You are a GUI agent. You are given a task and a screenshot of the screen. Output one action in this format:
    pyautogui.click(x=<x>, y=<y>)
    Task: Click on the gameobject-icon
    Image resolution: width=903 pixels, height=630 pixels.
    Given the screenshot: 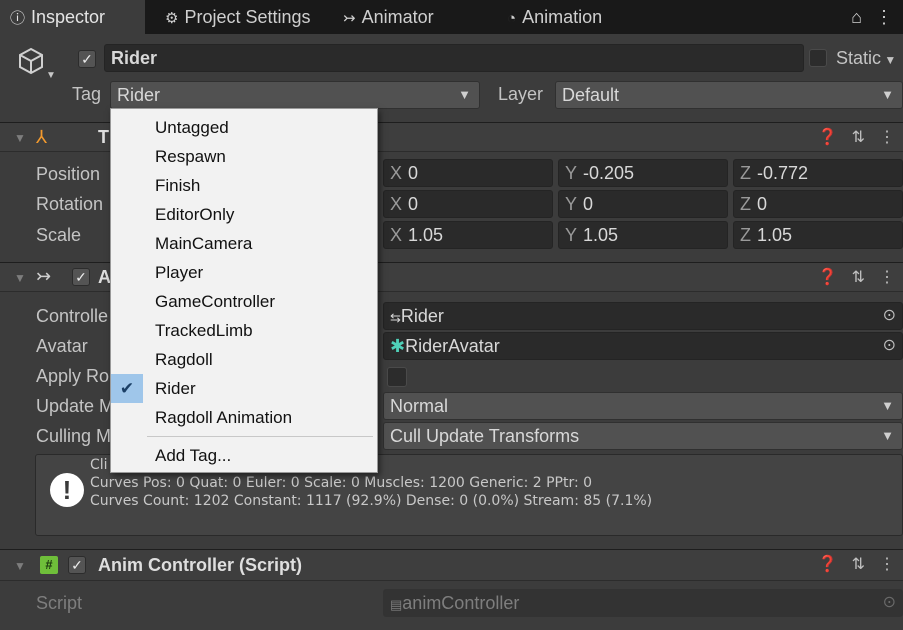 What is the action you would take?
    pyautogui.click(x=31, y=61)
    